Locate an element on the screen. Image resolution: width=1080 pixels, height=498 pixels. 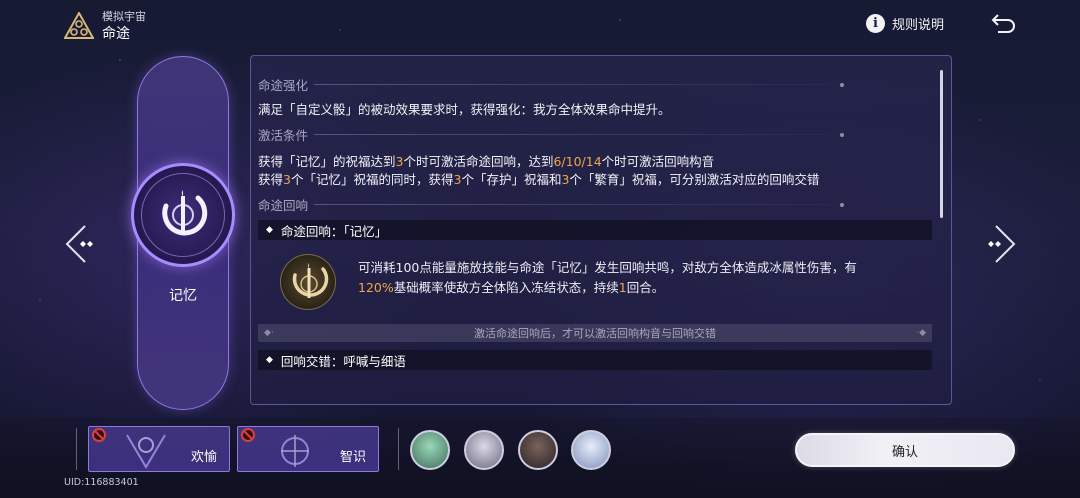
resonance-text: 基础概率使敌方全体陷入冻结状态，持续 is located at coordinates (506, 287).